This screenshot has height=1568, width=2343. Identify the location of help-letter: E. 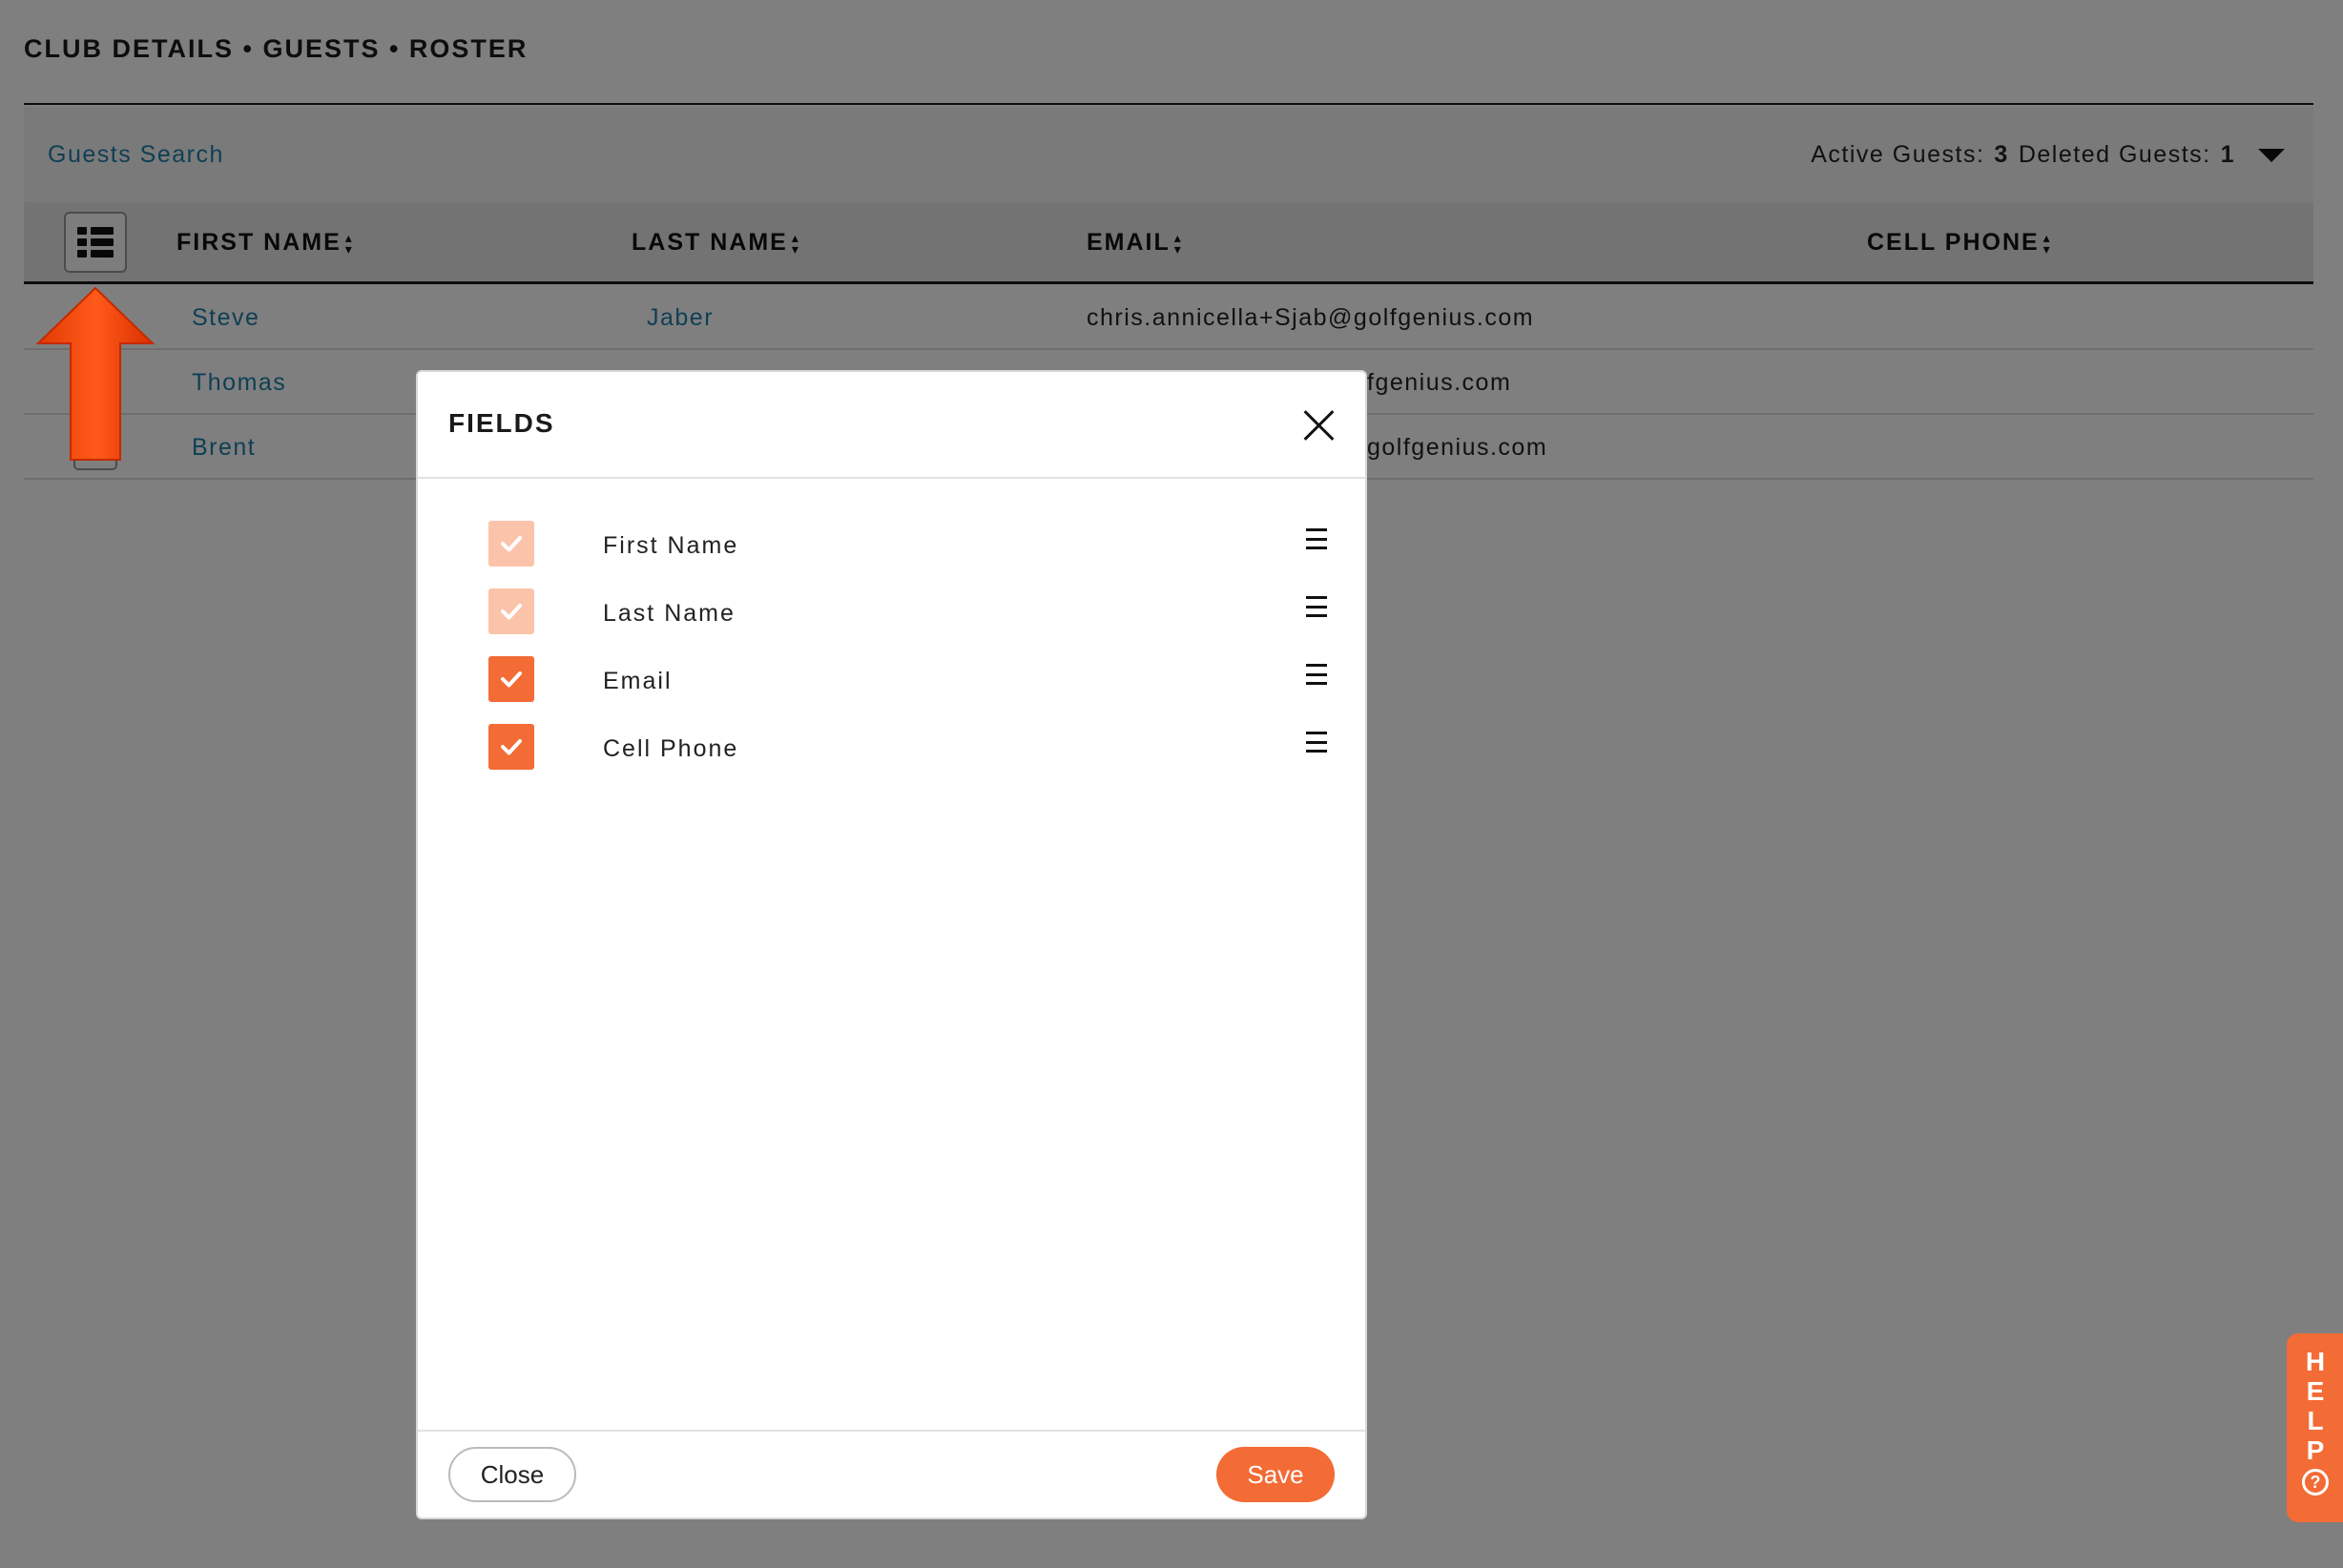
(2315, 1391).